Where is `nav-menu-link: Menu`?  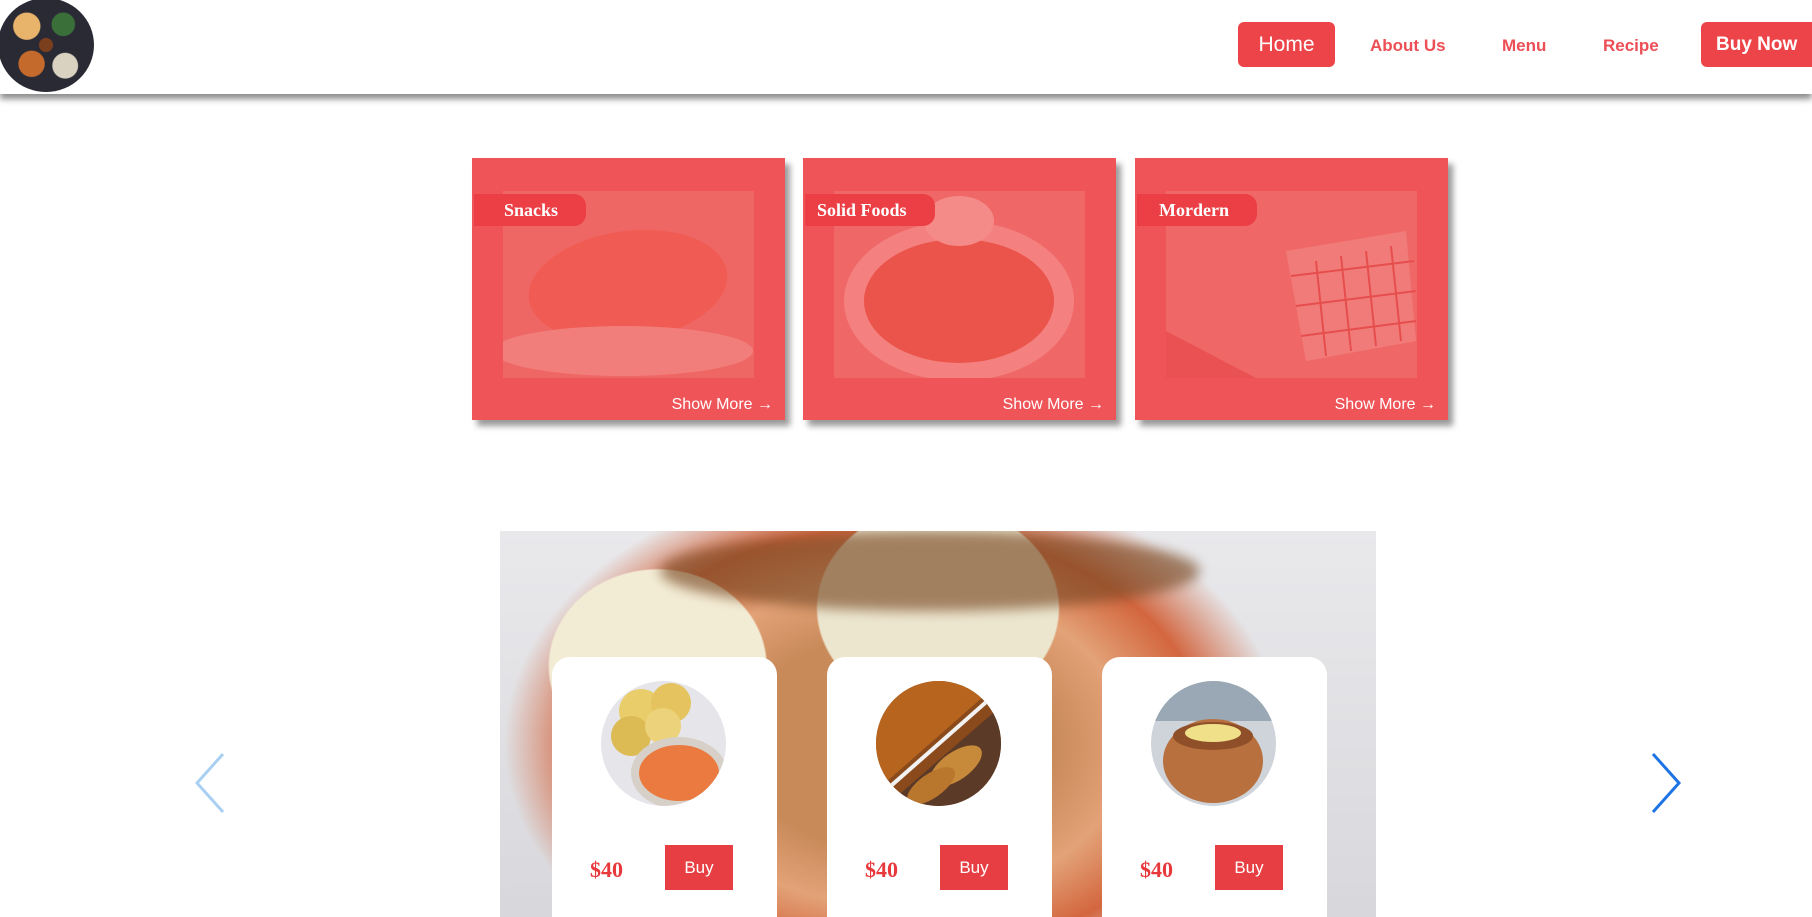 nav-menu-link: Menu is located at coordinates (1524, 46).